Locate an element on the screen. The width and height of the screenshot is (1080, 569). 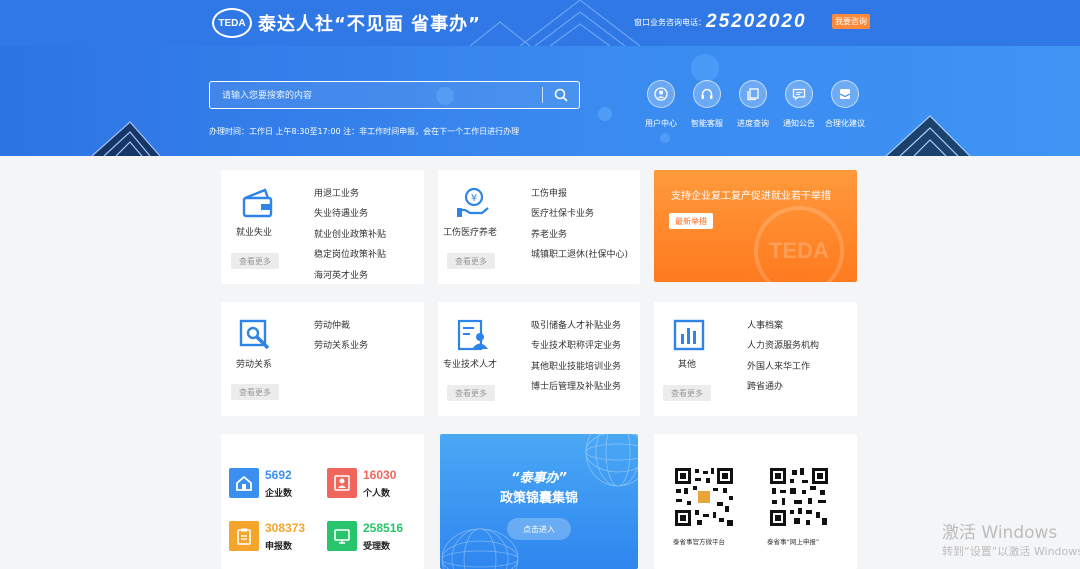
stat-label: 个人数 is located at coordinates (377, 494).